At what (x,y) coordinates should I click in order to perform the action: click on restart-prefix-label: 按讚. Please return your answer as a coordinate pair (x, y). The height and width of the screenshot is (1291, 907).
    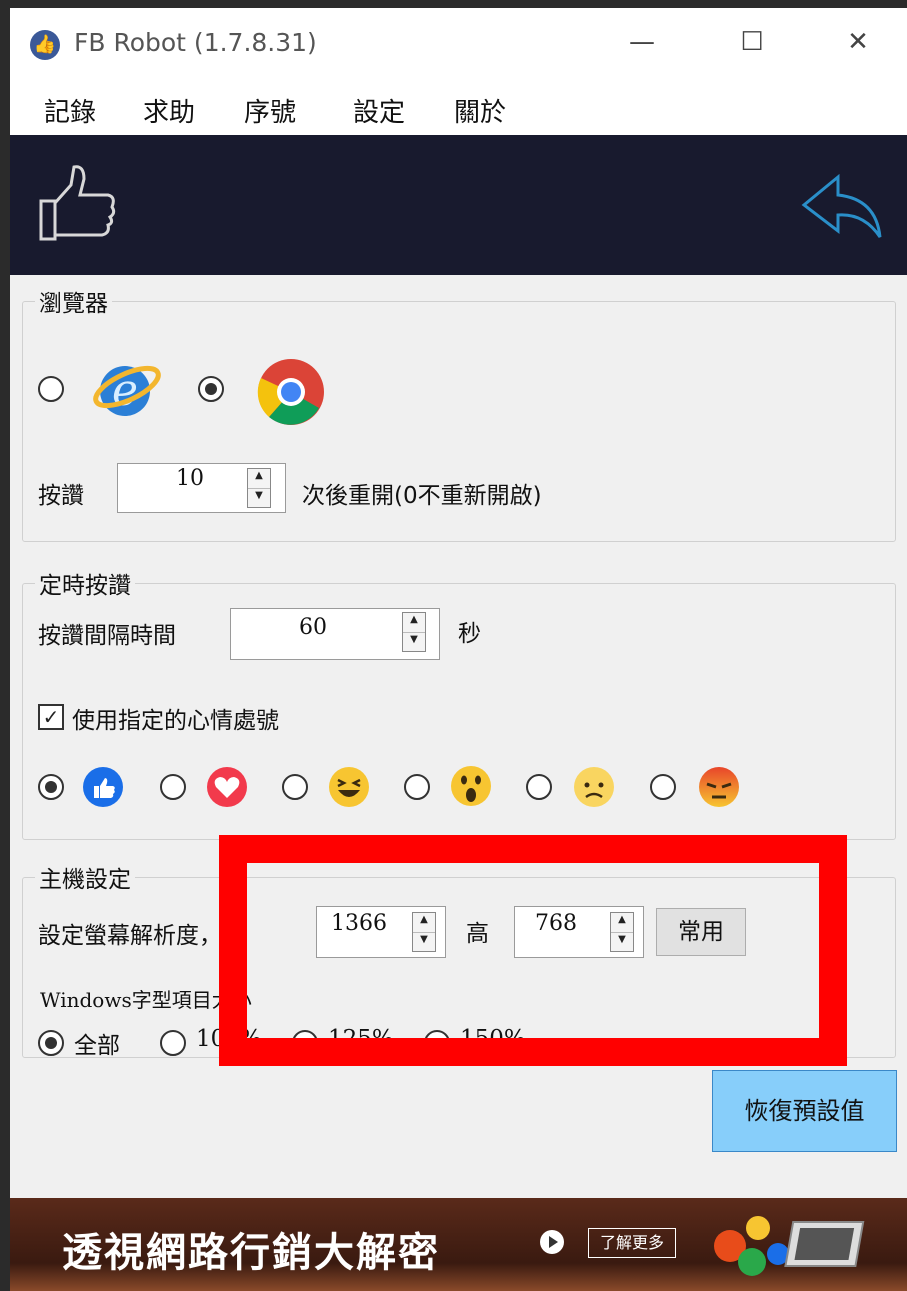
    Looking at the image, I should click on (61, 496).